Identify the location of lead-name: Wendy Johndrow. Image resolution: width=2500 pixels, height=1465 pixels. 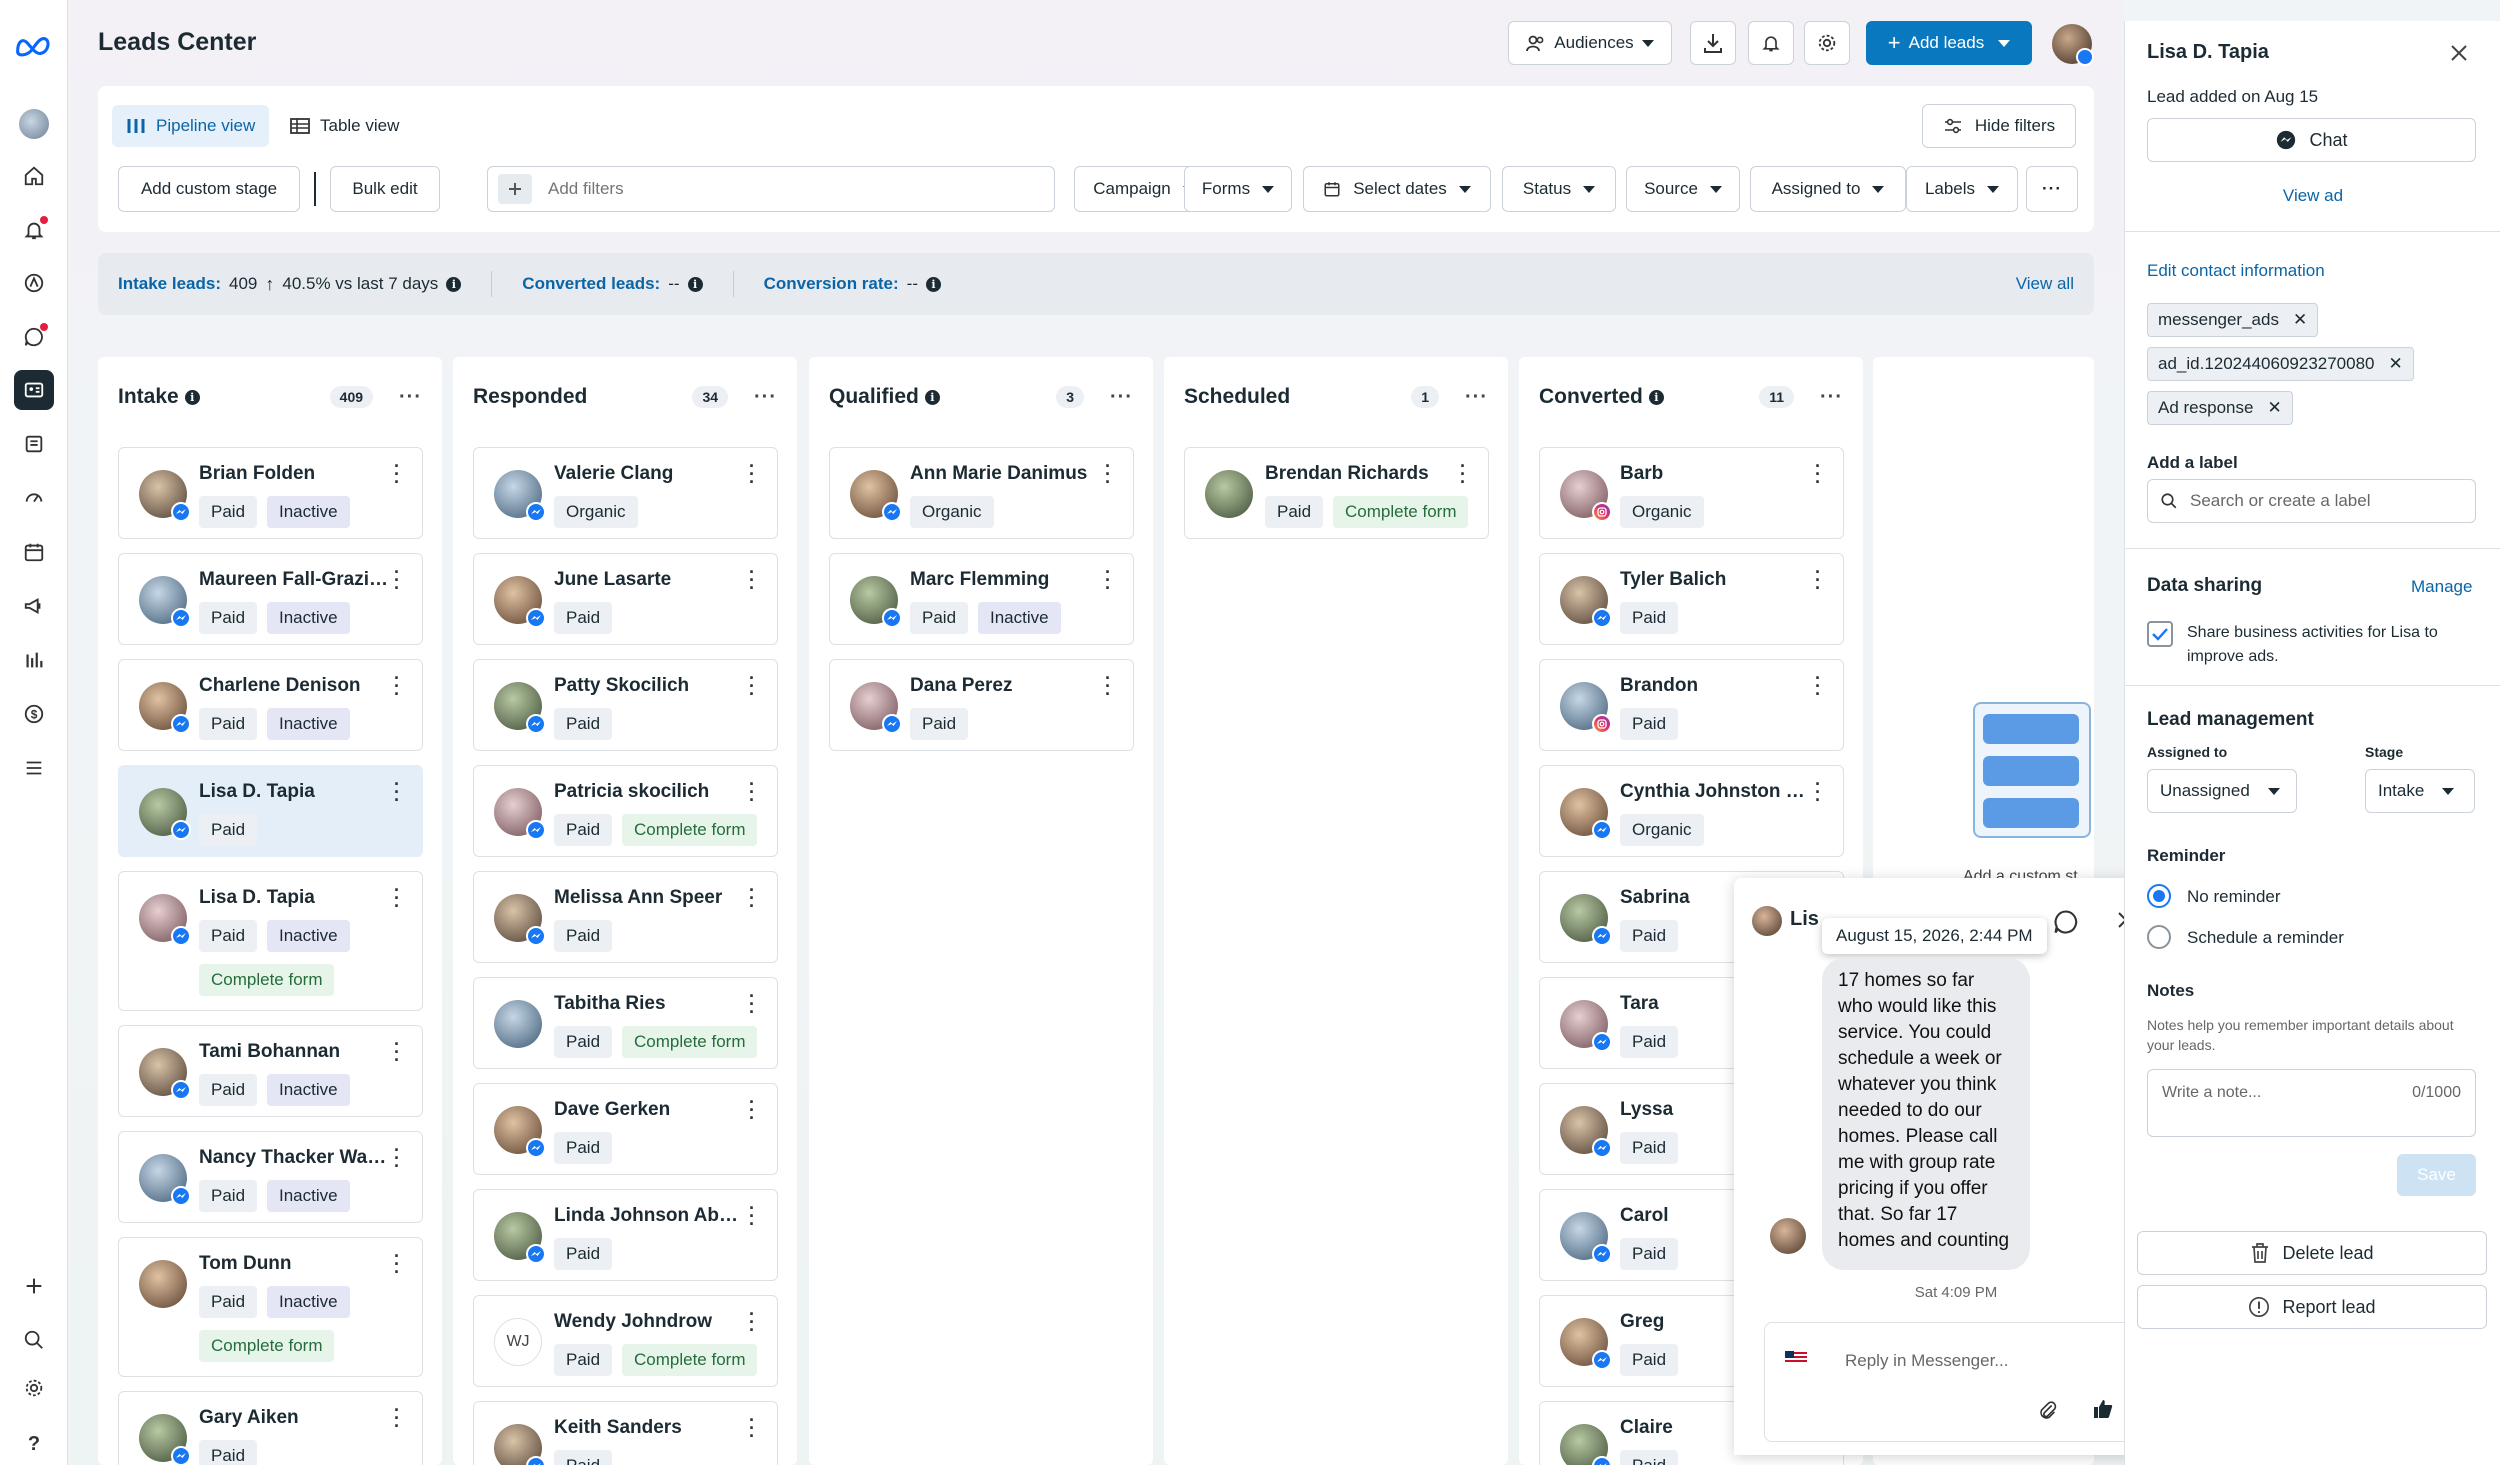
(649, 1322).